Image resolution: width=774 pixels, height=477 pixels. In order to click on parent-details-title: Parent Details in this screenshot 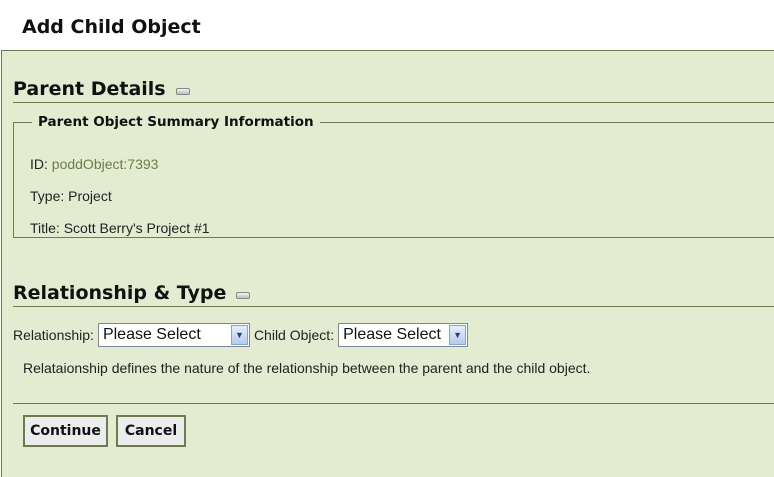, I will do `click(89, 89)`.